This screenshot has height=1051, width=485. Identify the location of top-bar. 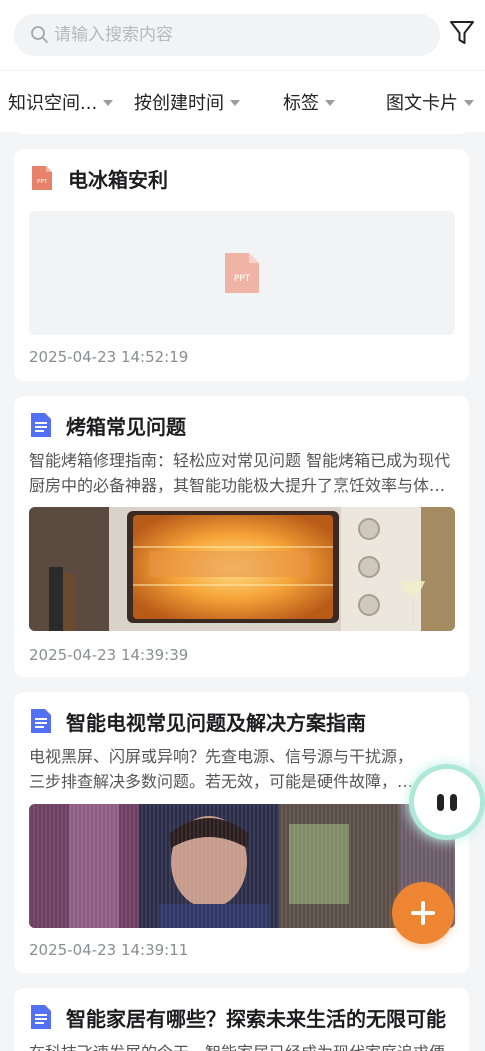
(242, 35).